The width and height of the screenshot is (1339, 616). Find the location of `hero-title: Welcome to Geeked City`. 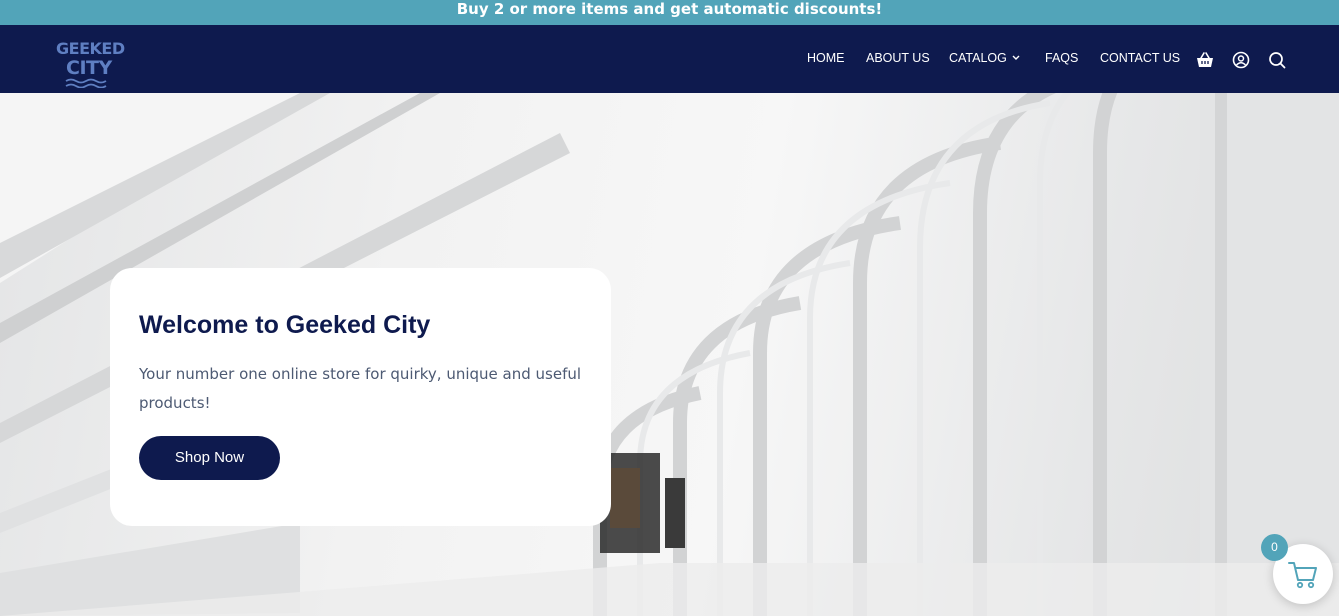

hero-title: Welcome to Geeked City is located at coordinates (285, 325).